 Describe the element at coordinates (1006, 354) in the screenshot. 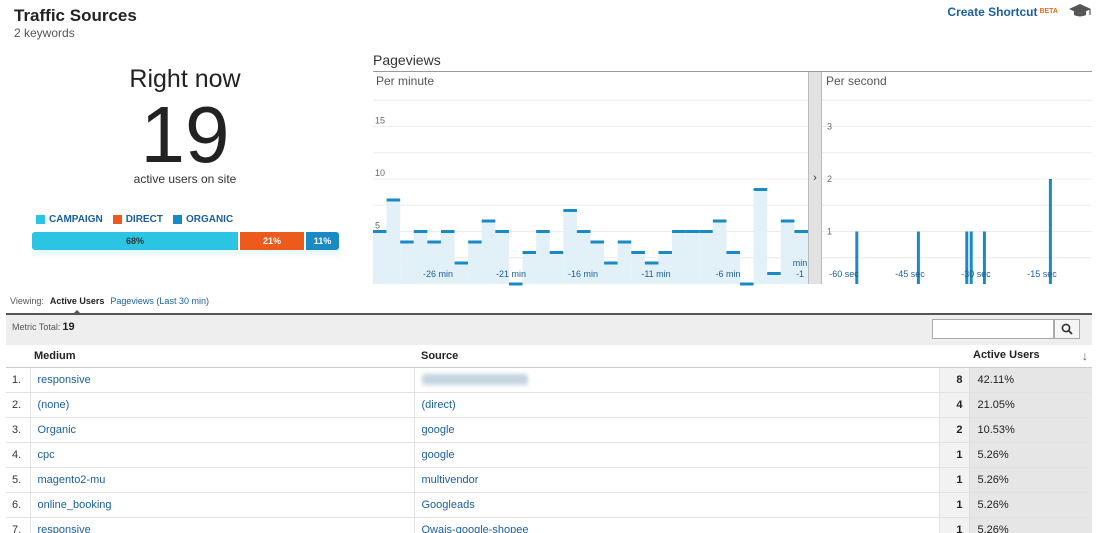

I see `header-active-users-label: Active Users` at that location.